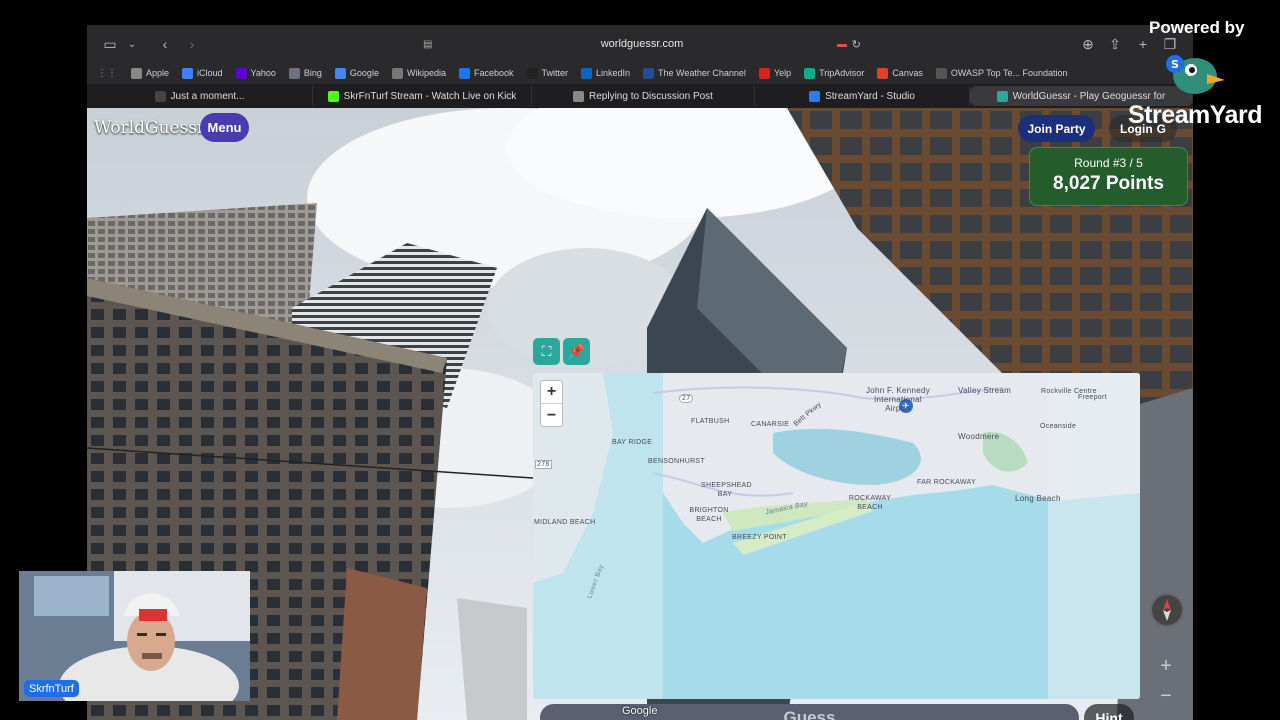  What do you see at coordinates (842, 73) in the screenshot?
I see `bookmark-label: TripAdvisor` at bounding box center [842, 73].